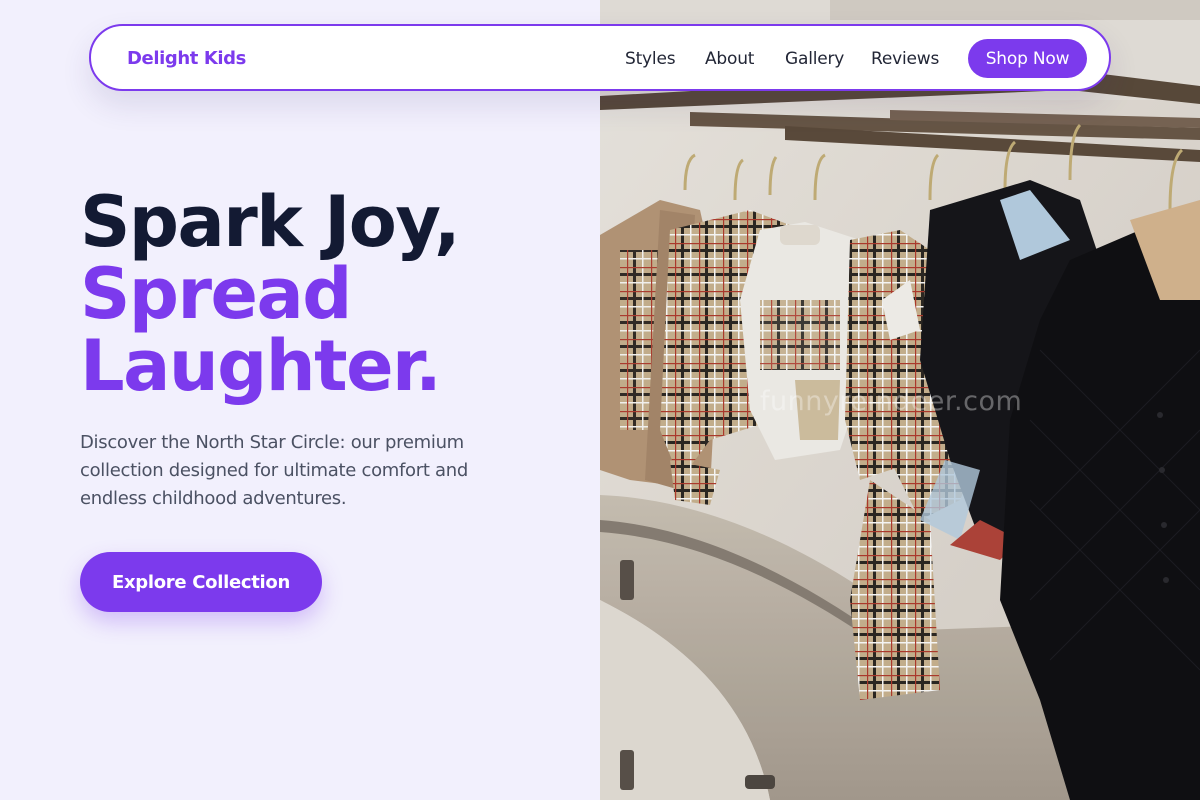 This screenshot has width=1200, height=800. What do you see at coordinates (186, 58) in the screenshot?
I see `brand-logo: Delight Kids` at bounding box center [186, 58].